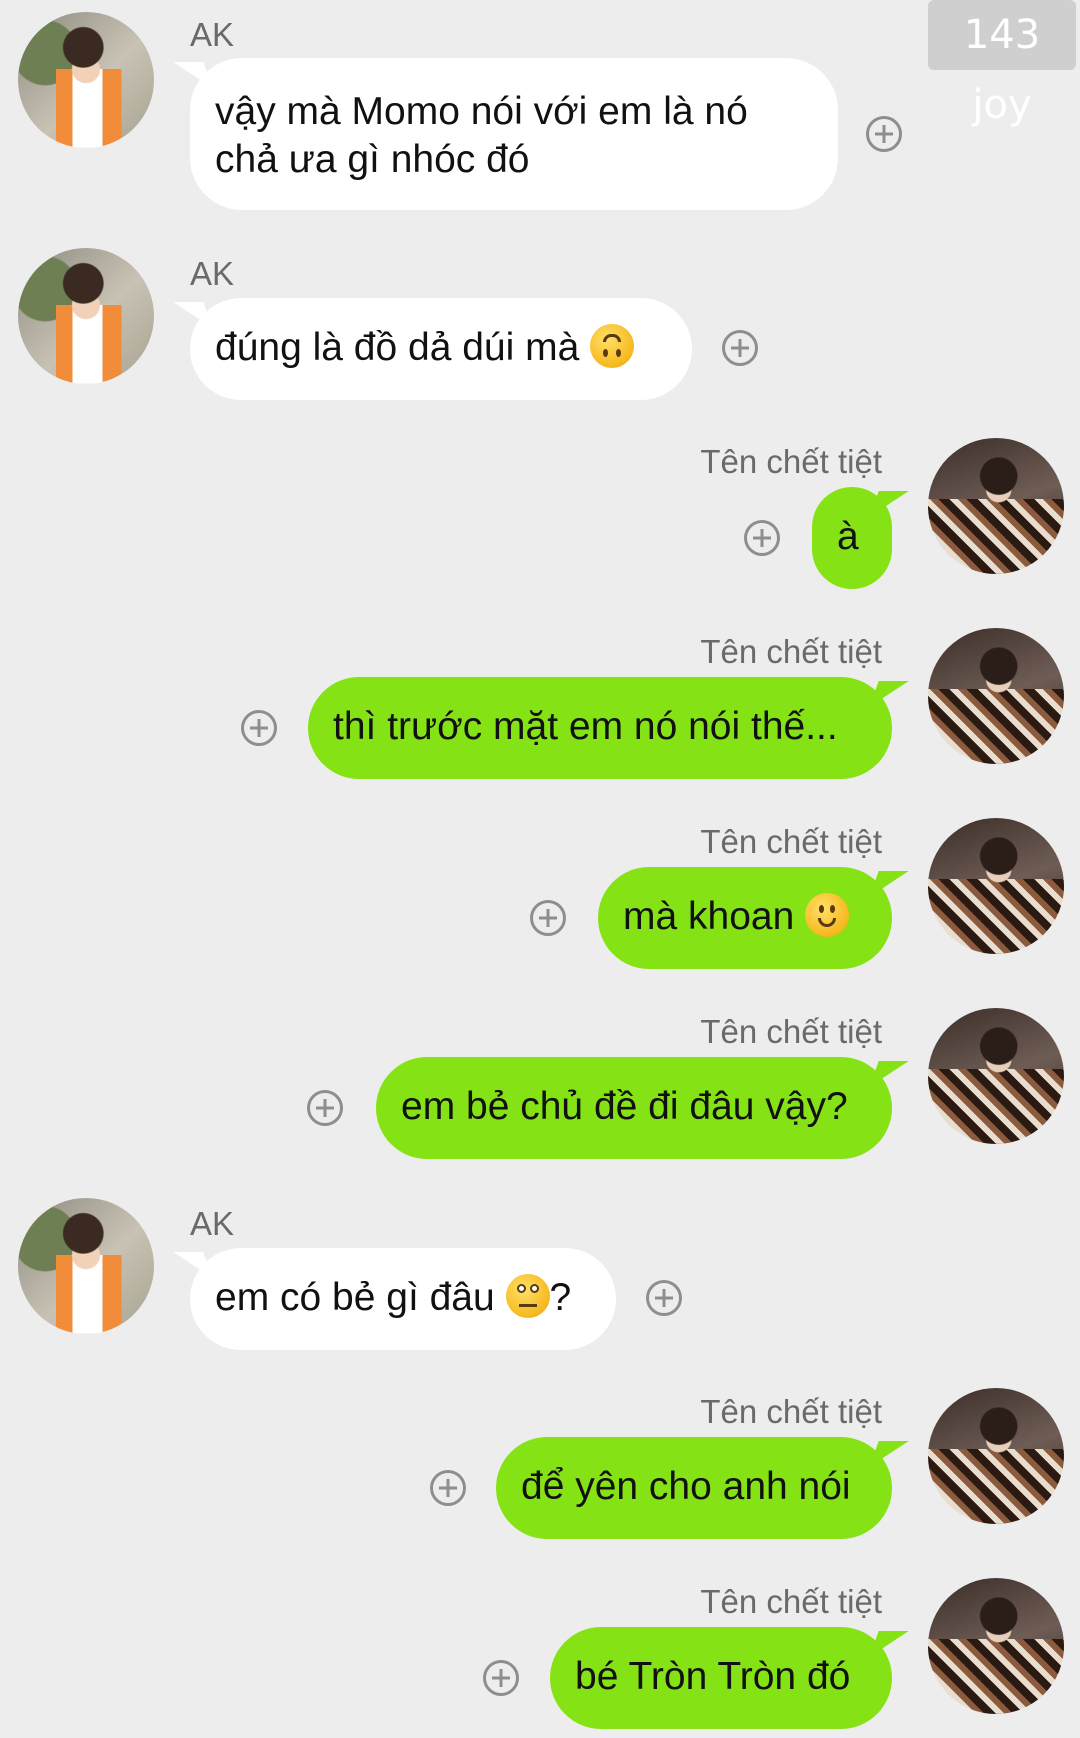 The width and height of the screenshot is (1080, 1738). I want to click on message-text: vậy mà Momo nói với em là nó, so click(481, 111).